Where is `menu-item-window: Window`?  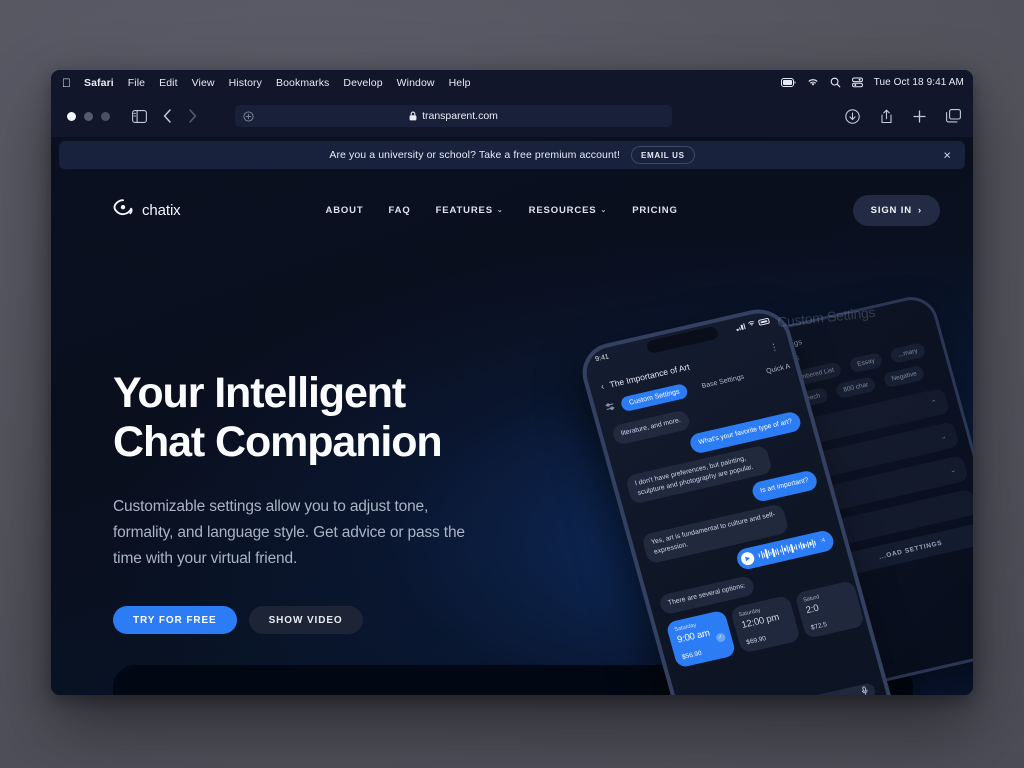 menu-item-window: Window is located at coordinates (416, 83).